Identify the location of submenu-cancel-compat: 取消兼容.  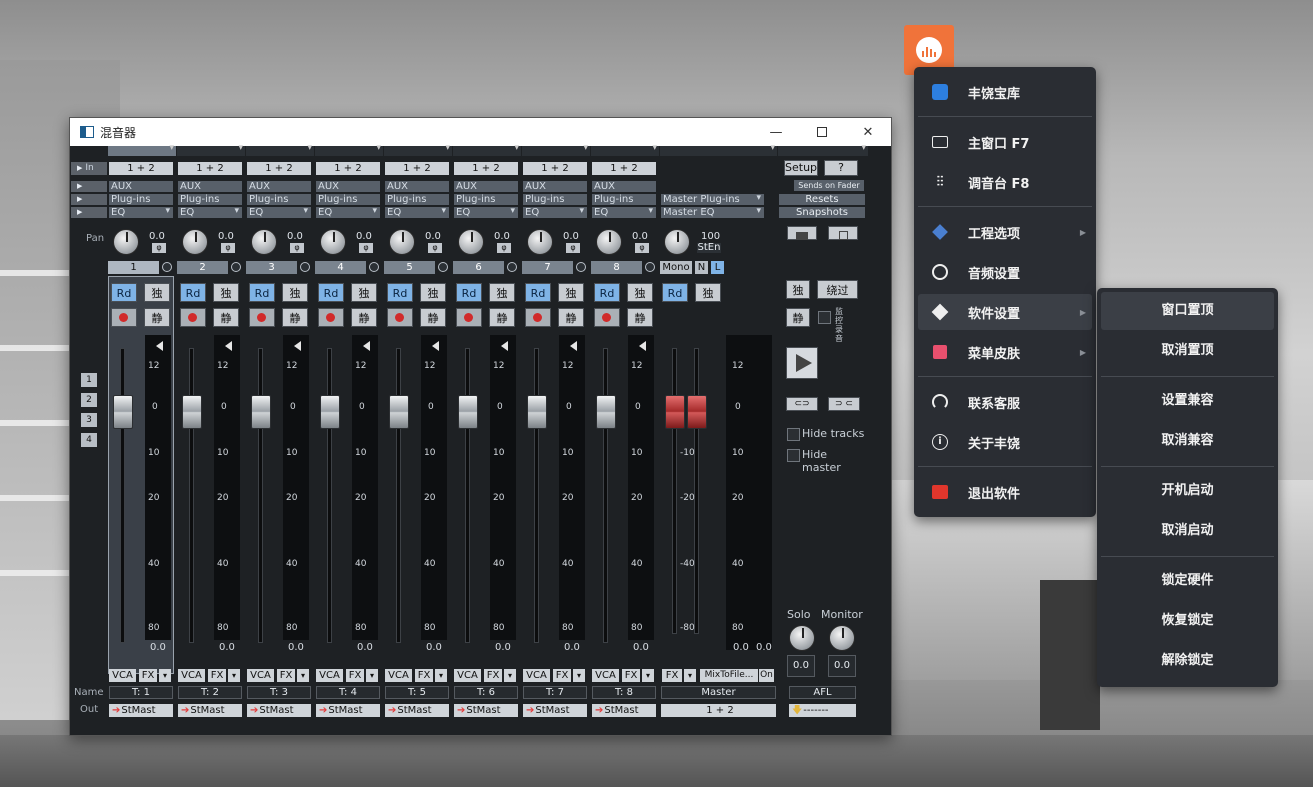
(1187, 441).